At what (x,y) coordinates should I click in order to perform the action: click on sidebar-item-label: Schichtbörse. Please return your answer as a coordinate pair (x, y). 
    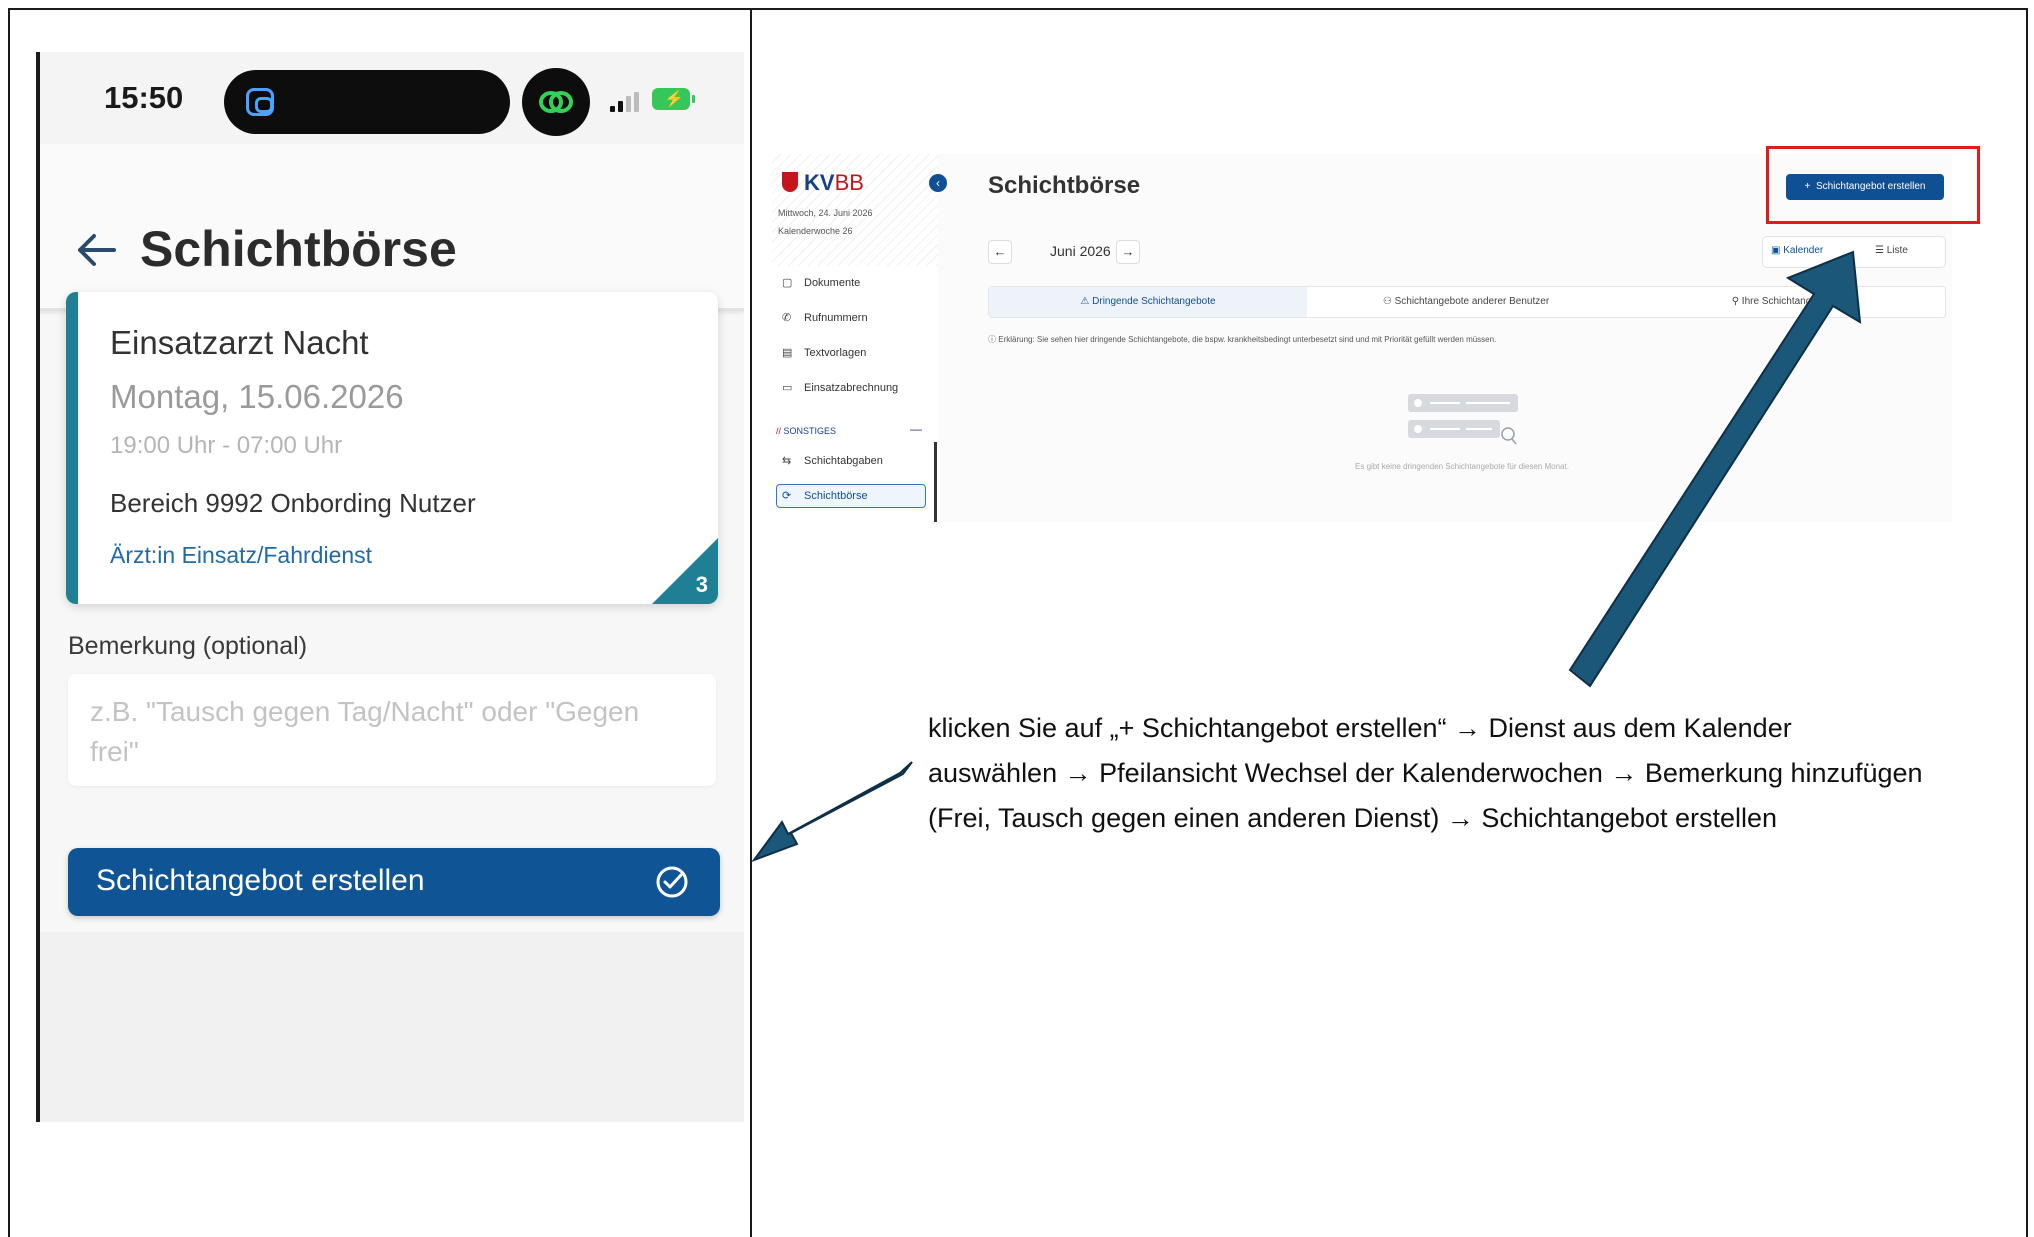
    Looking at the image, I should click on (836, 496).